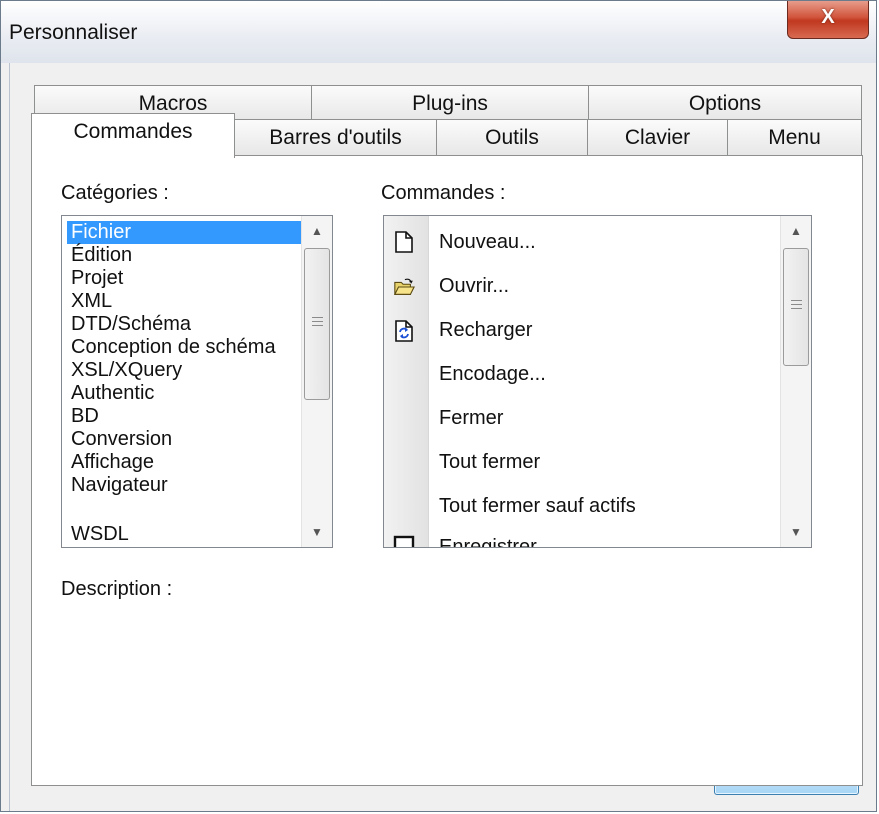  I want to click on category-item: Affichage, so click(112, 462).